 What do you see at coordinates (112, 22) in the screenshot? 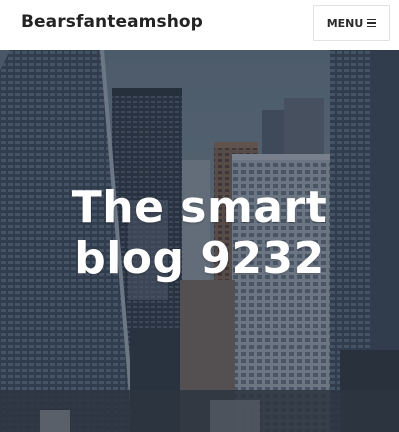
I see `site-title-link: Bearsfanteamshop` at bounding box center [112, 22].